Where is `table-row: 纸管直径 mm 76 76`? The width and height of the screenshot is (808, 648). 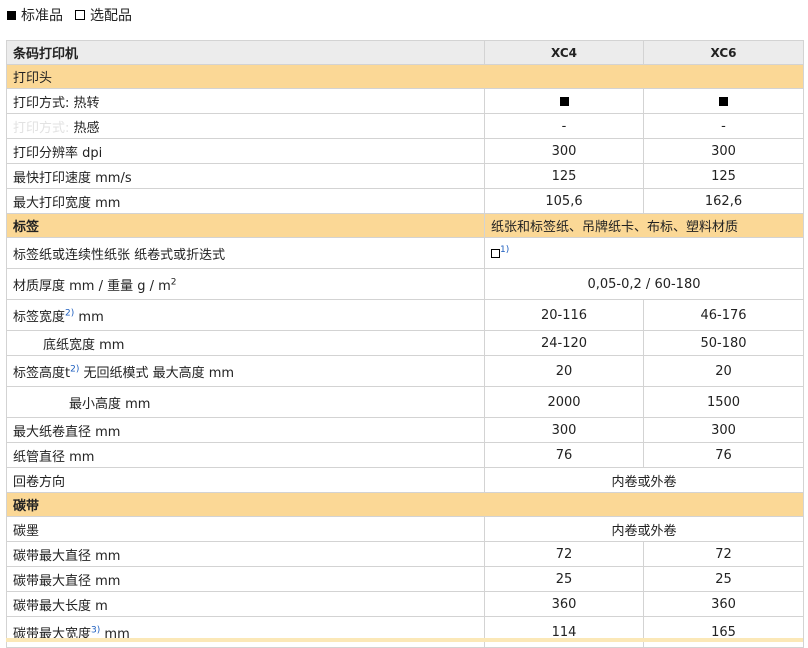 table-row: 纸管直径 mm 76 76 is located at coordinates (405, 455).